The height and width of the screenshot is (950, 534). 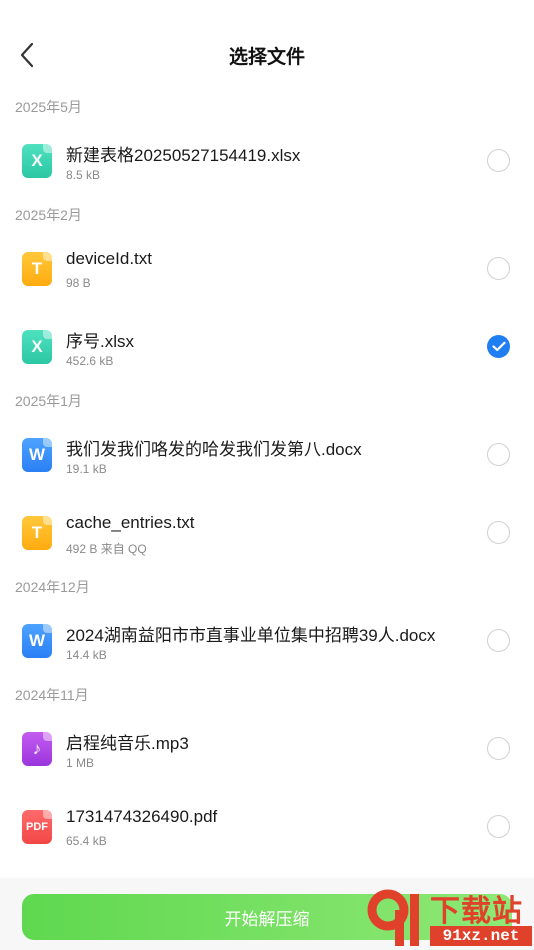 I want to click on group-label: 2024年12月, so click(x=52, y=587).